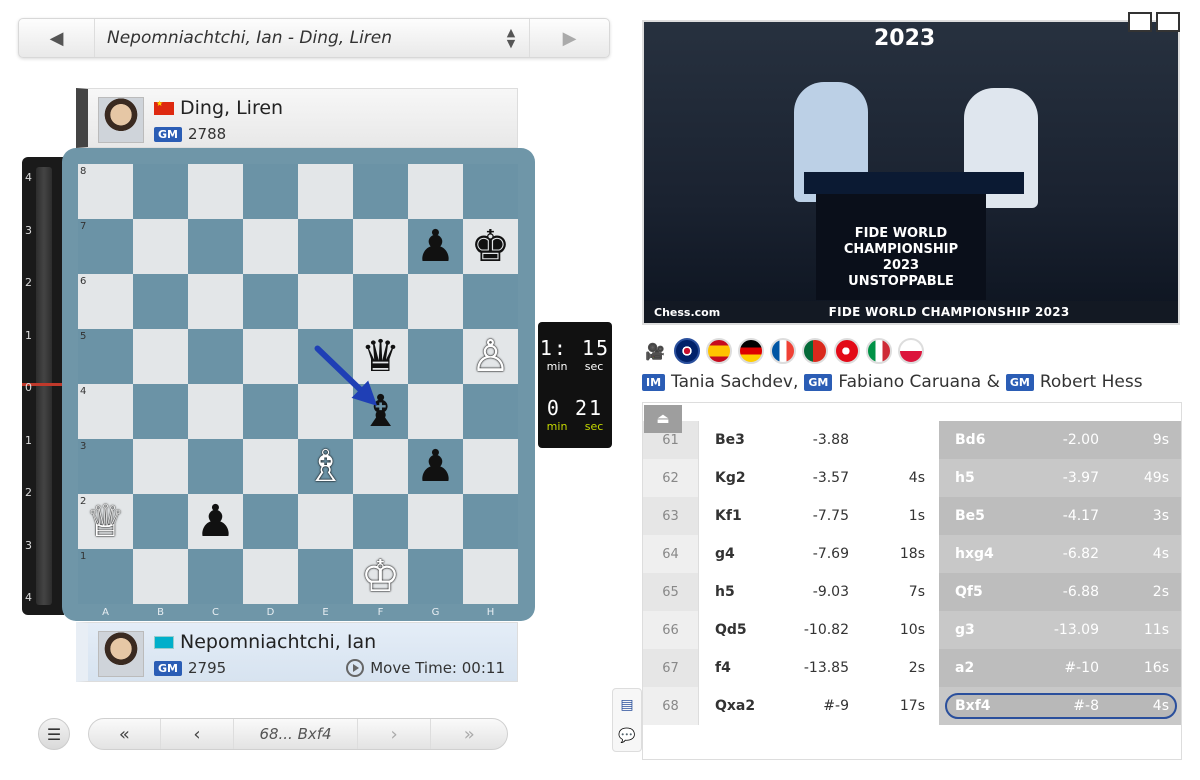 This screenshot has height=780, width=1200. Describe the element at coordinates (490, 521) in the screenshot. I see `square-h2` at that location.